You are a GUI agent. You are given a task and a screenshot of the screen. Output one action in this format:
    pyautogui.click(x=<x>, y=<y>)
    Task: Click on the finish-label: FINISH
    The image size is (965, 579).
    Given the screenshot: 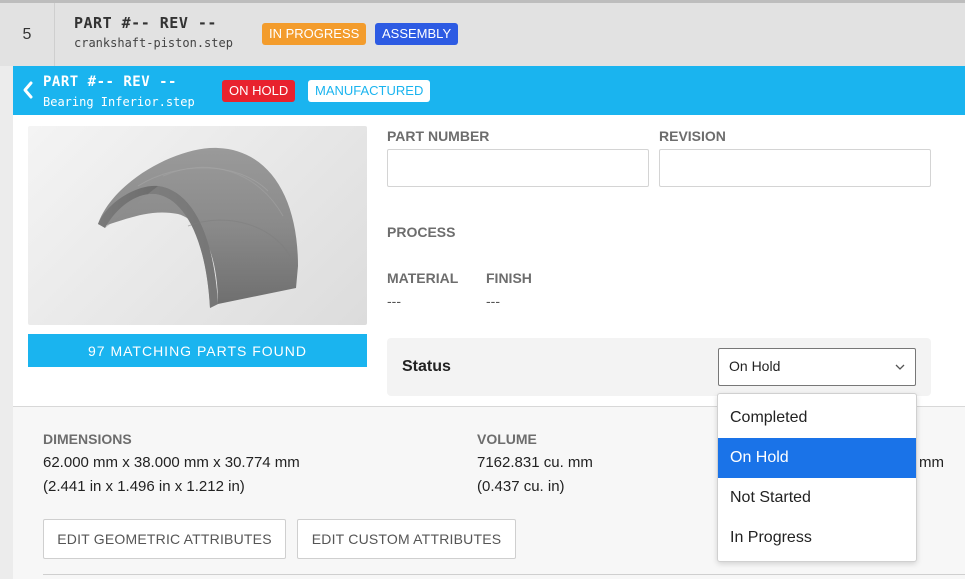 What is the action you would take?
    pyautogui.click(x=509, y=278)
    